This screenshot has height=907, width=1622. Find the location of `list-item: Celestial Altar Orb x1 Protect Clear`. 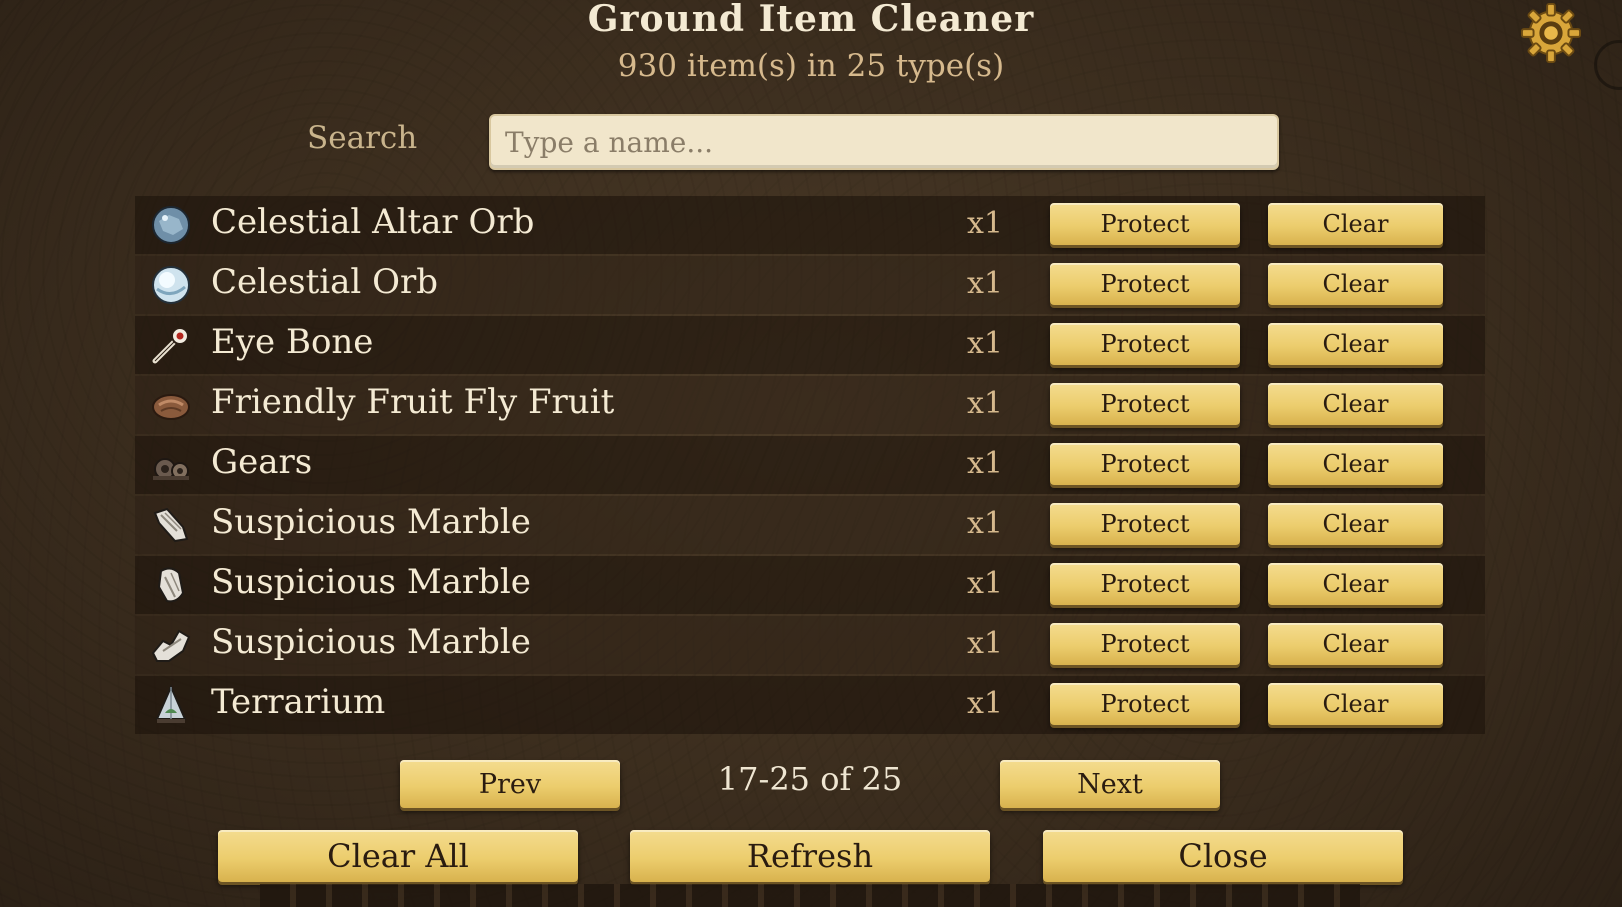

list-item: Celestial Altar Orb x1 Protect Clear is located at coordinates (810, 225).